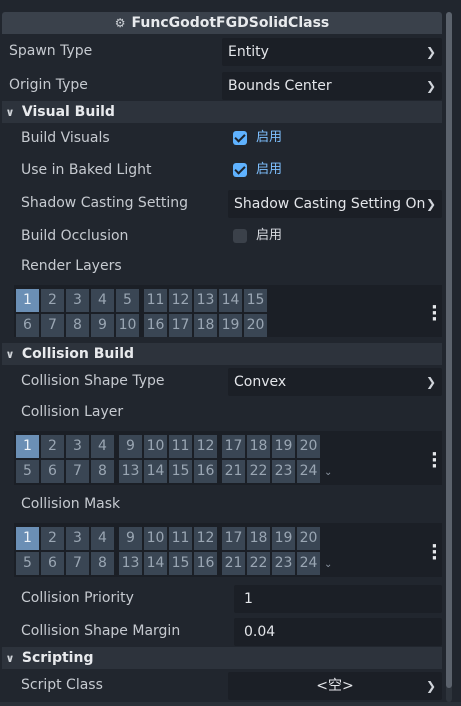  Describe the element at coordinates (335, 204) in the screenshot. I see `shadow-casting-dropdown: Shadow Casting Setting On ❯` at that location.